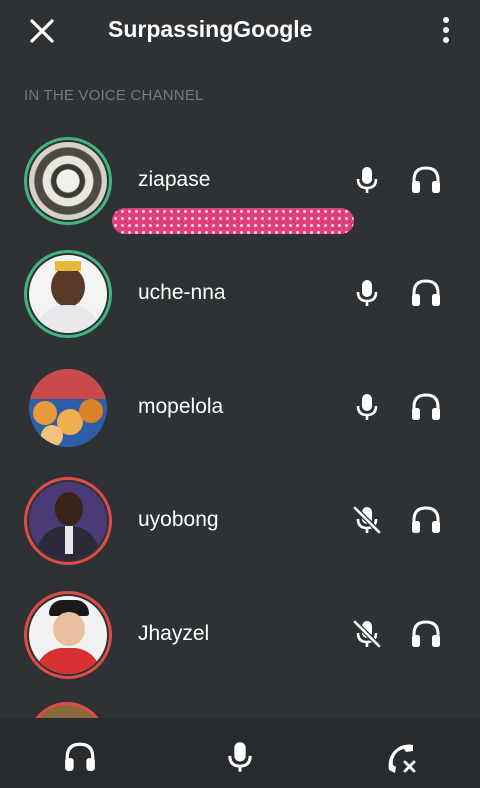 The height and width of the screenshot is (788, 480). What do you see at coordinates (240, 634) in the screenshot?
I see `member-row: Jhayzel` at bounding box center [240, 634].